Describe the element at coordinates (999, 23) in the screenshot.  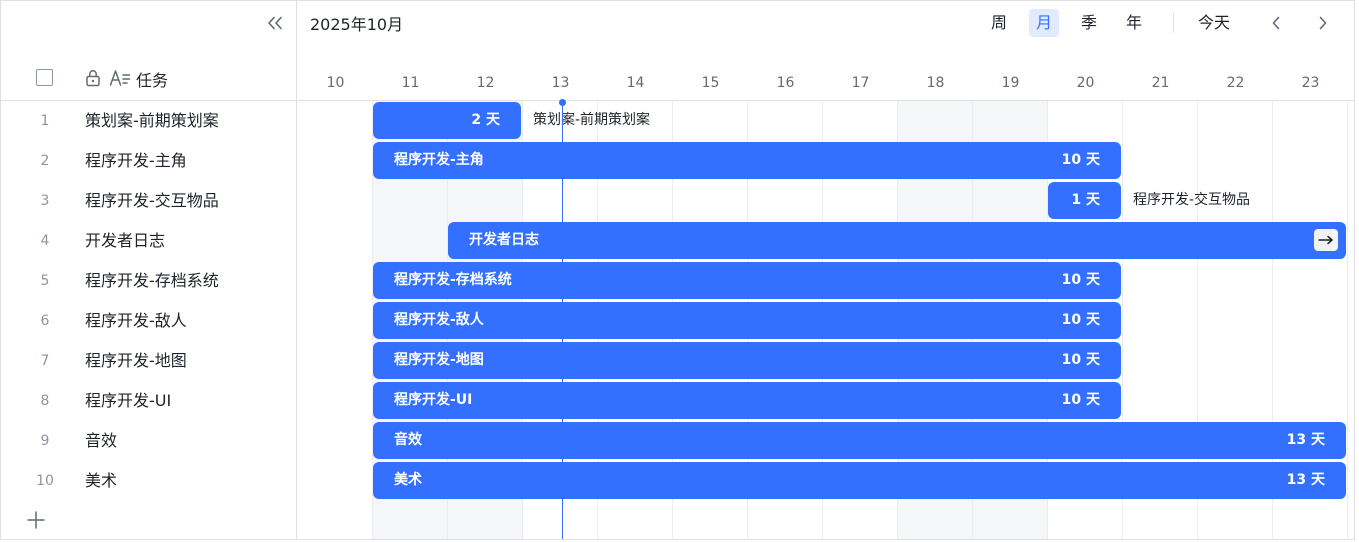
I see `view-week-button: 周` at that location.